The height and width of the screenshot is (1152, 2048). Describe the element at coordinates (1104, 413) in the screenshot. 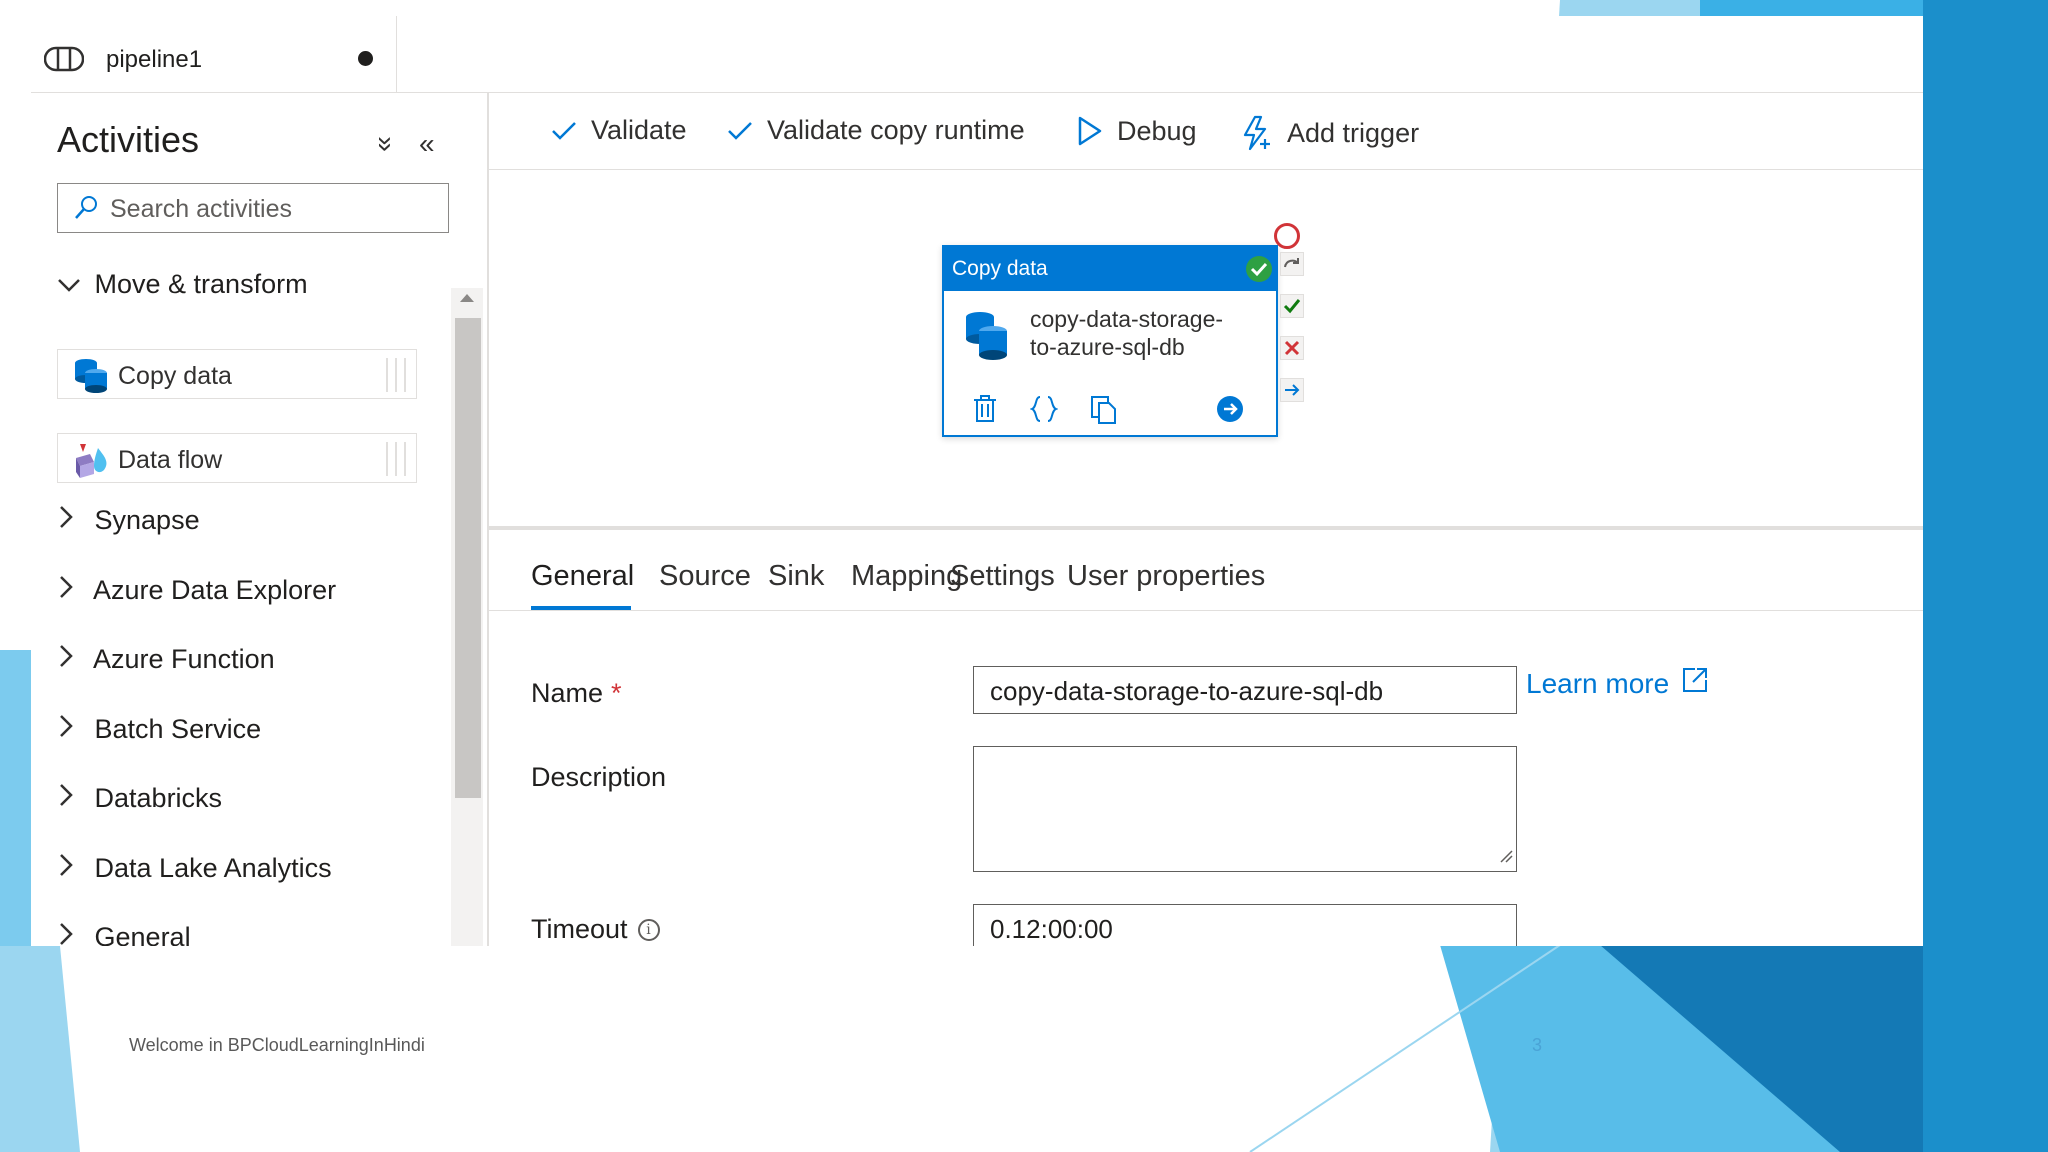

I see `clone-icon` at that location.